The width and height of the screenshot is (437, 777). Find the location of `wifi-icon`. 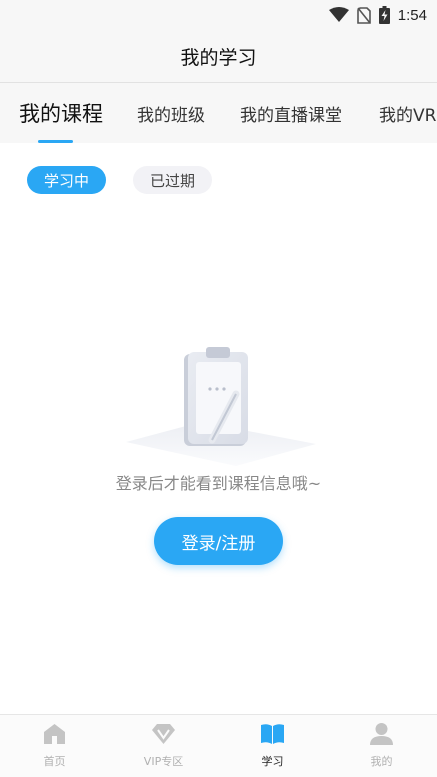

wifi-icon is located at coordinates (338, 14).